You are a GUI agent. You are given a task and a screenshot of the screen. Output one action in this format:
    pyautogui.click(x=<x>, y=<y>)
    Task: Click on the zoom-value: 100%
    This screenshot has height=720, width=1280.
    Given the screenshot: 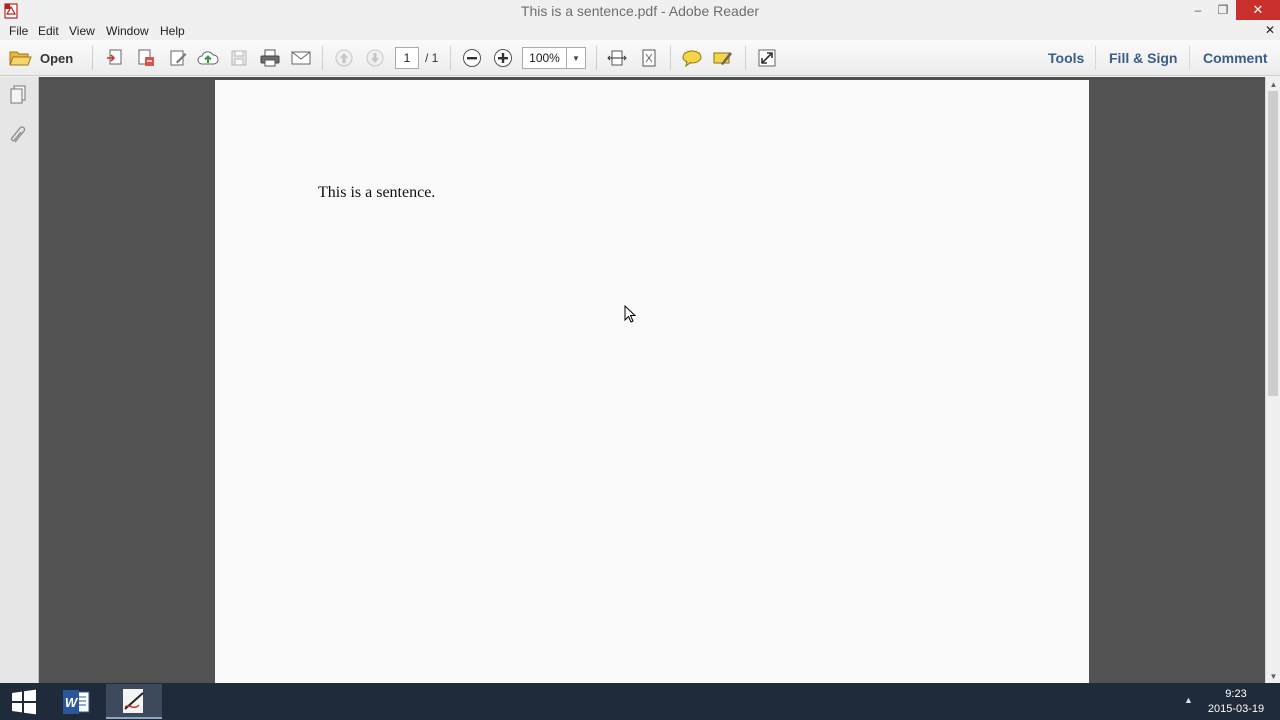 What is the action you would take?
    pyautogui.click(x=545, y=58)
    